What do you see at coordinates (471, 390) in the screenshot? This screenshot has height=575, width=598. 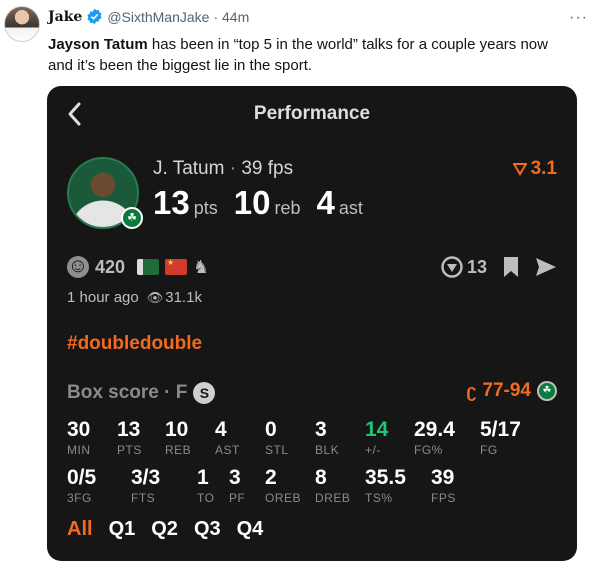 I see `cavaliers-logo-icon: ʗ` at bounding box center [471, 390].